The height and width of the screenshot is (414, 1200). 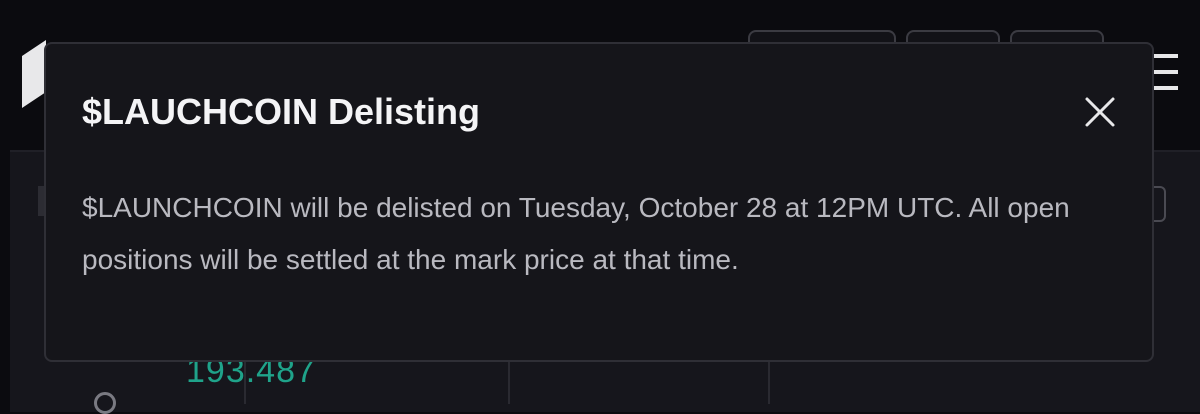 I want to click on panel-side-control, so click(x=1159, y=204).